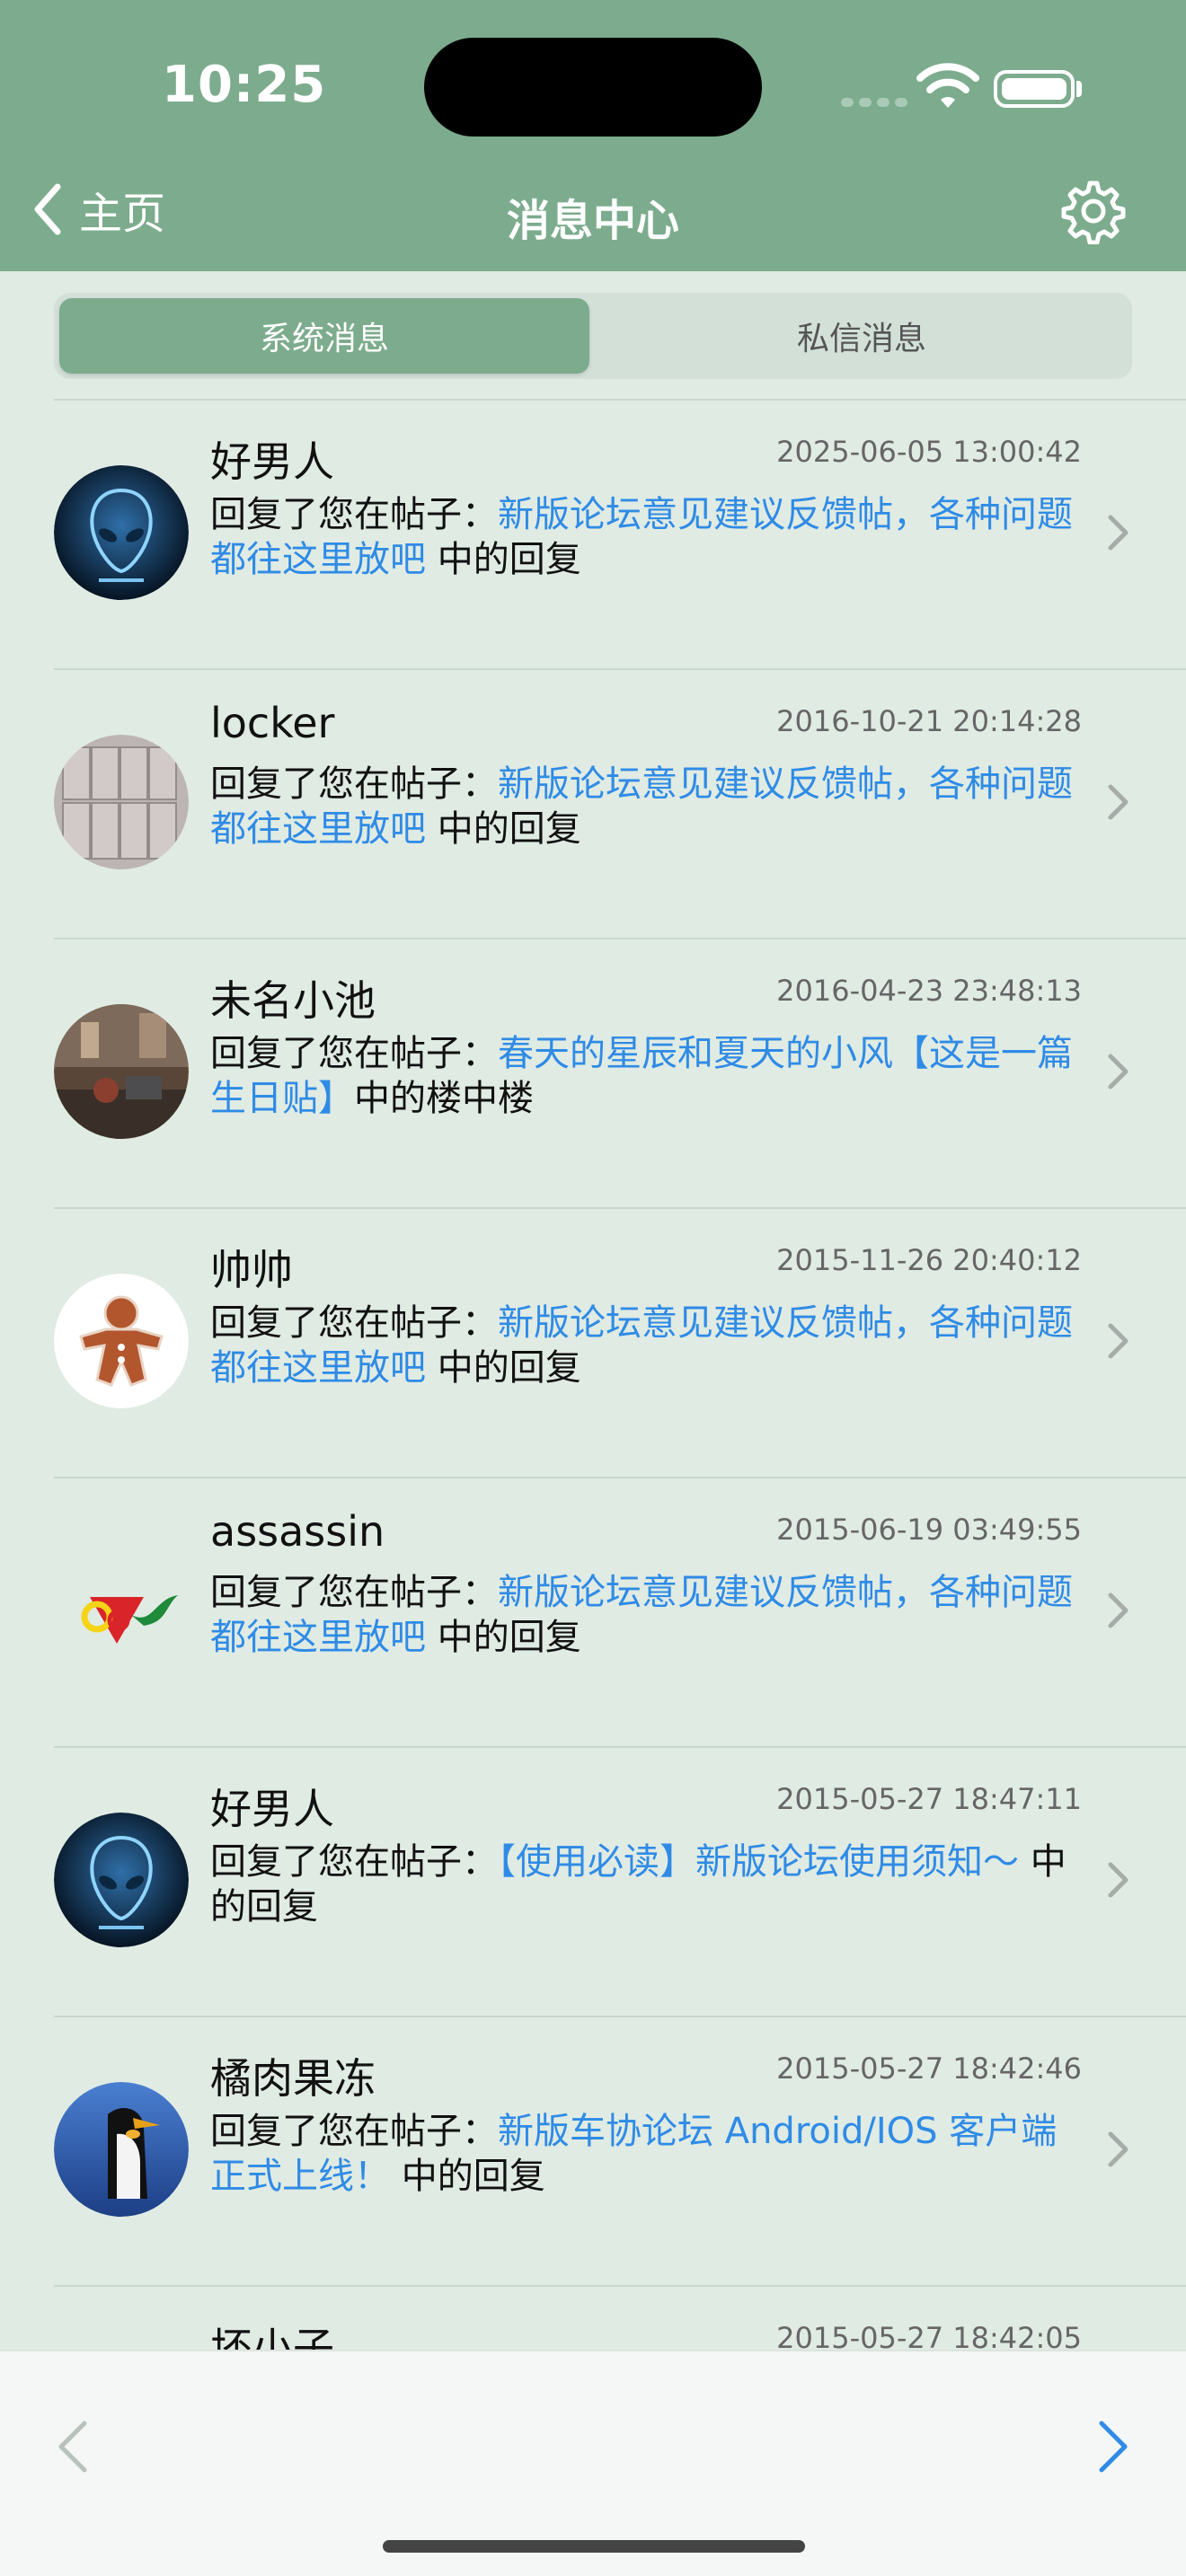 This screenshot has width=1186, height=2576. I want to click on wifi-icon, so click(947, 85).